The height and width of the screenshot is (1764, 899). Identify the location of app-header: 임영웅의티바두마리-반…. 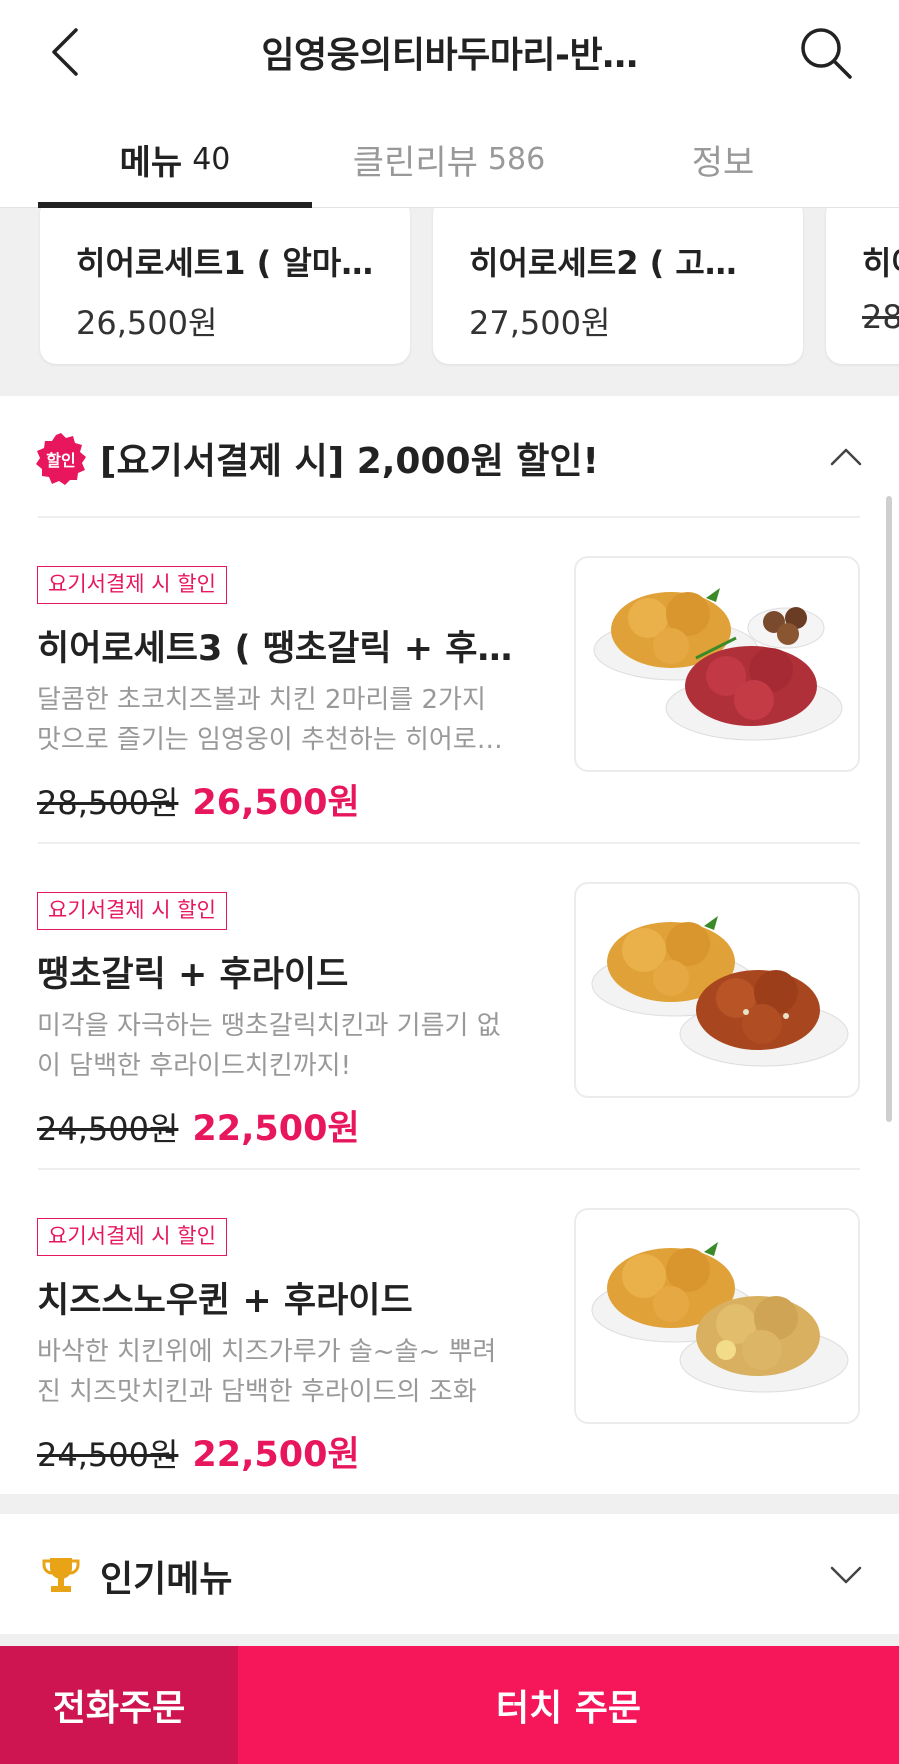
(449, 55).